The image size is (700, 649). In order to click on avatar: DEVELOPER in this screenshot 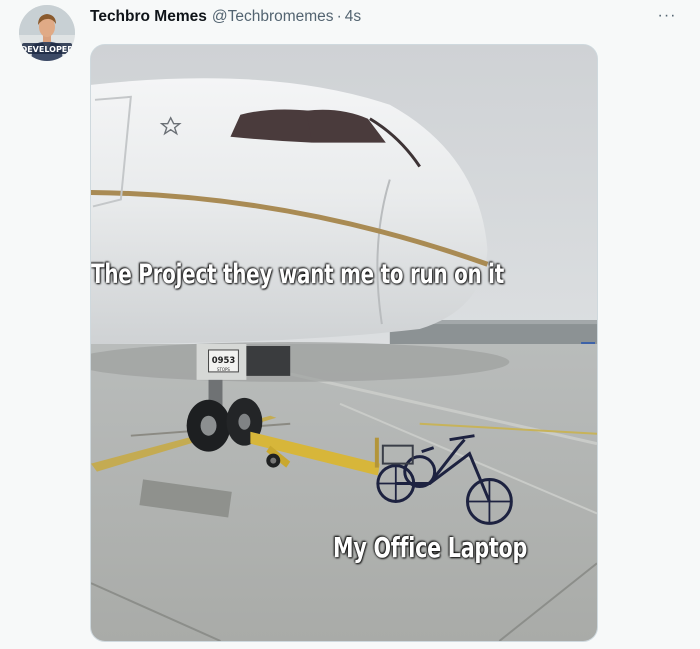, I will do `click(47, 33)`.